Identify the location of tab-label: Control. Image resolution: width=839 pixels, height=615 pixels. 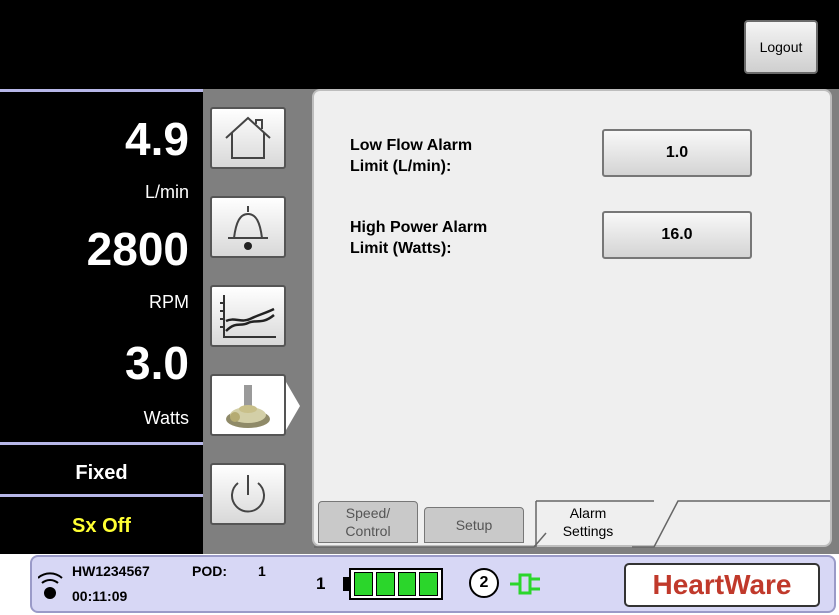
(368, 531).